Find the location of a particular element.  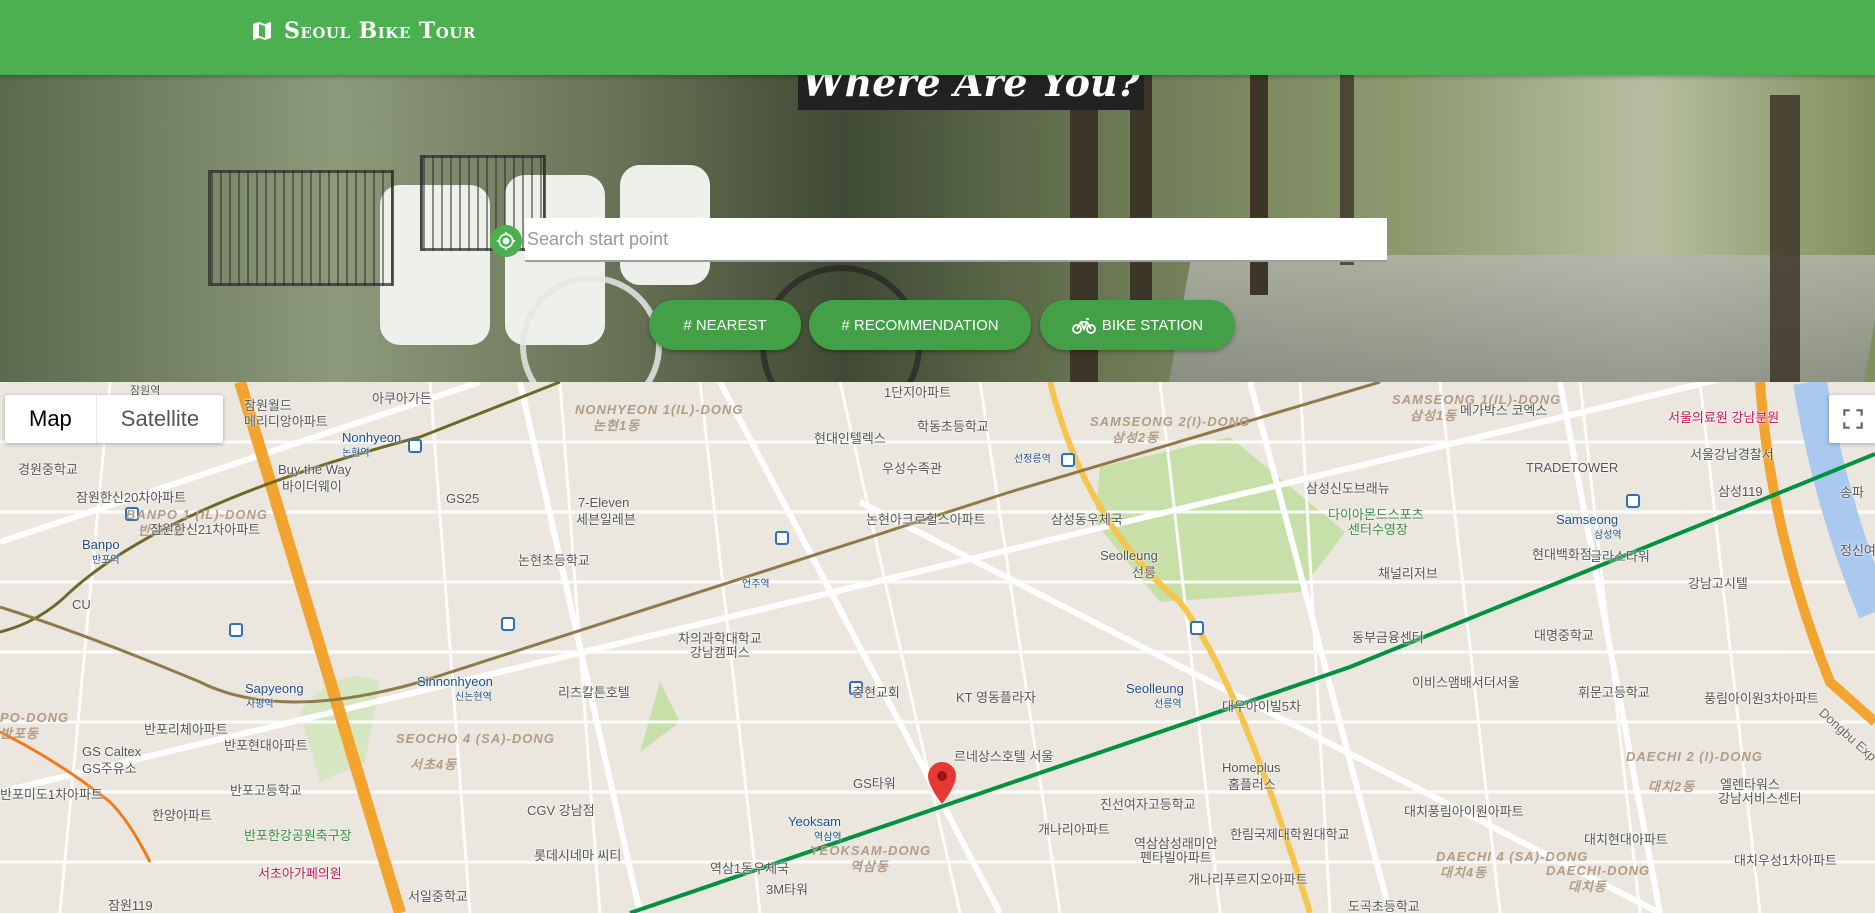

nearest-button-label: # NEAREST is located at coordinates (725, 325).